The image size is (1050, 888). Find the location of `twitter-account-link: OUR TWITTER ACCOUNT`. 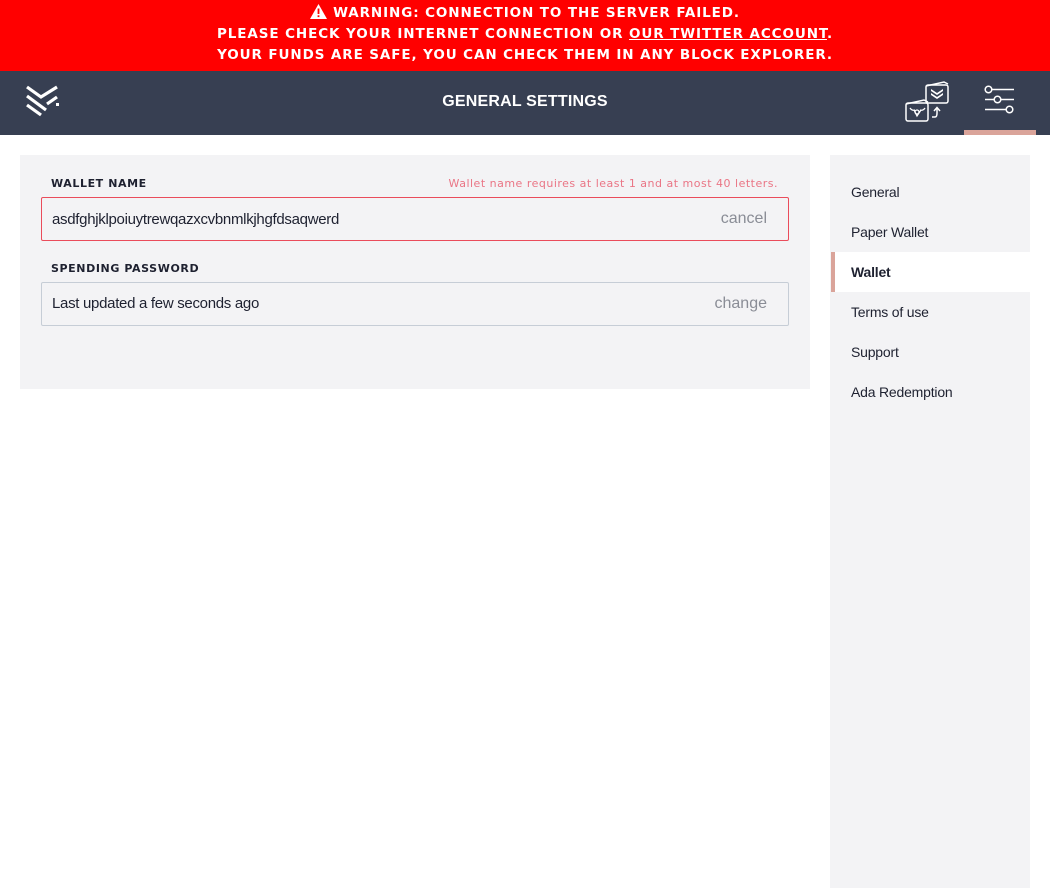

twitter-account-link: OUR TWITTER ACCOUNT is located at coordinates (728, 34).